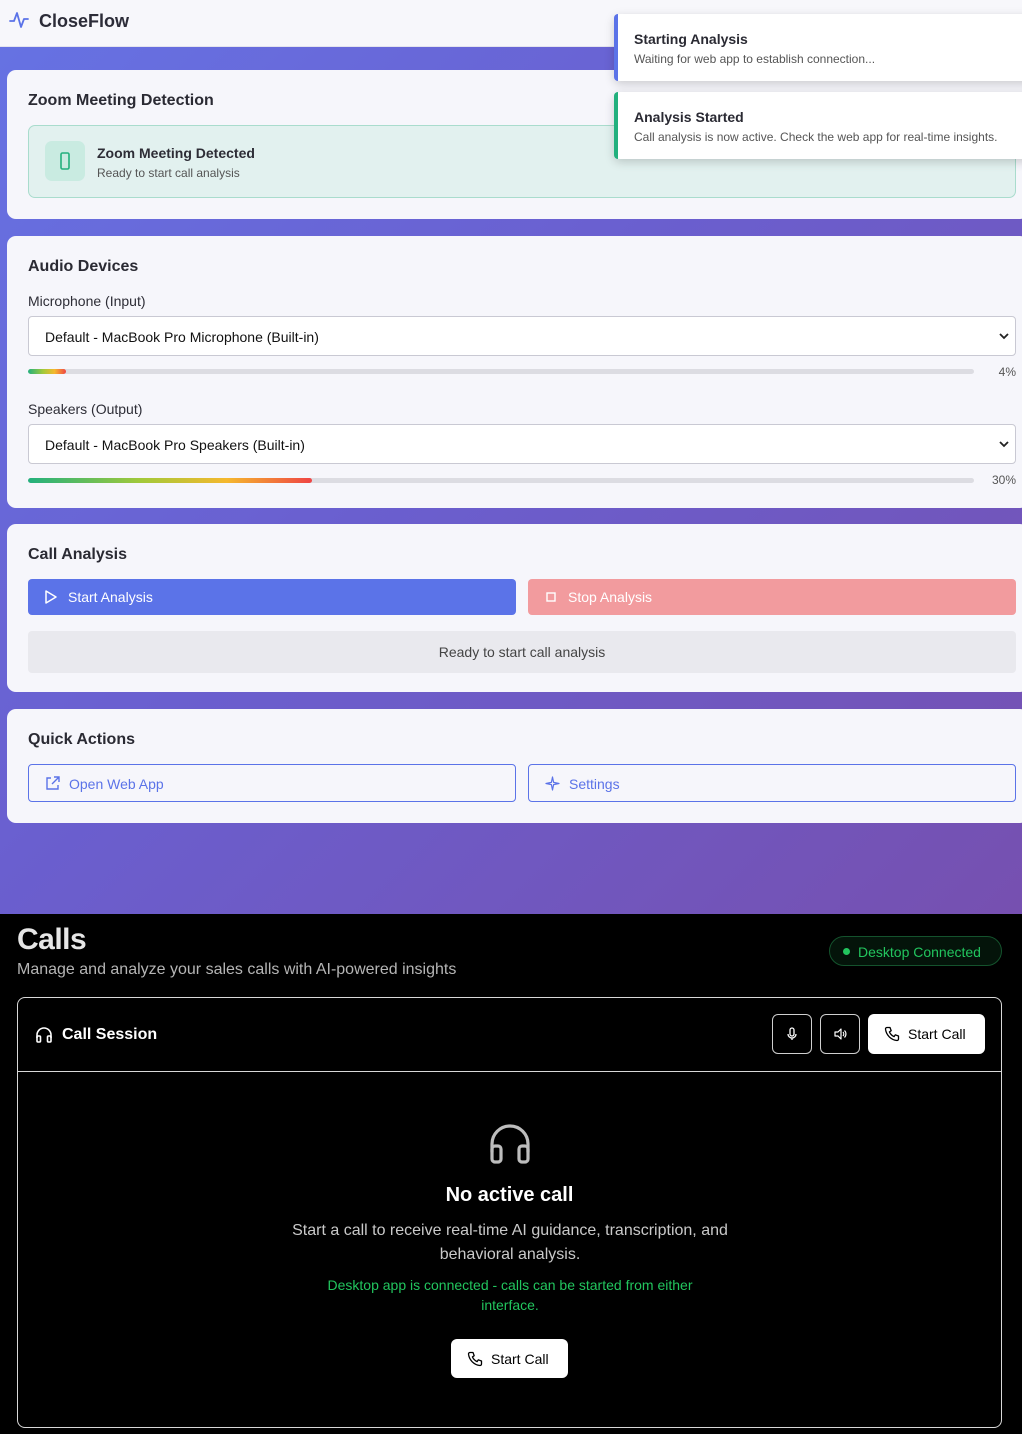  Describe the element at coordinates (846, 951) in the screenshot. I see `status-dot-icon` at that location.